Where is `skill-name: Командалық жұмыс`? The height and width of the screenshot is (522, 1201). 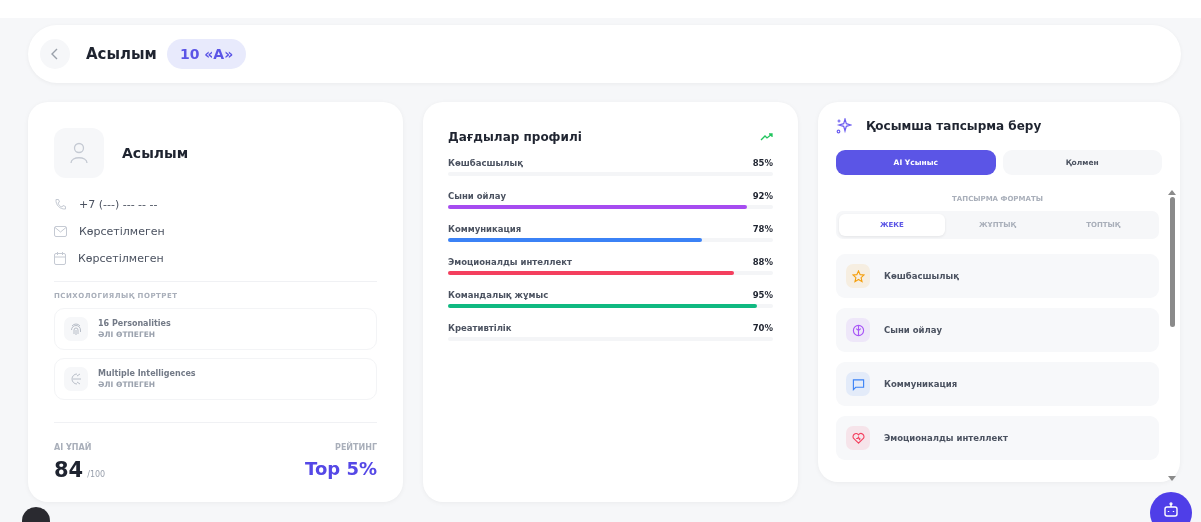
skill-name: Командалық жұмыс is located at coordinates (498, 295).